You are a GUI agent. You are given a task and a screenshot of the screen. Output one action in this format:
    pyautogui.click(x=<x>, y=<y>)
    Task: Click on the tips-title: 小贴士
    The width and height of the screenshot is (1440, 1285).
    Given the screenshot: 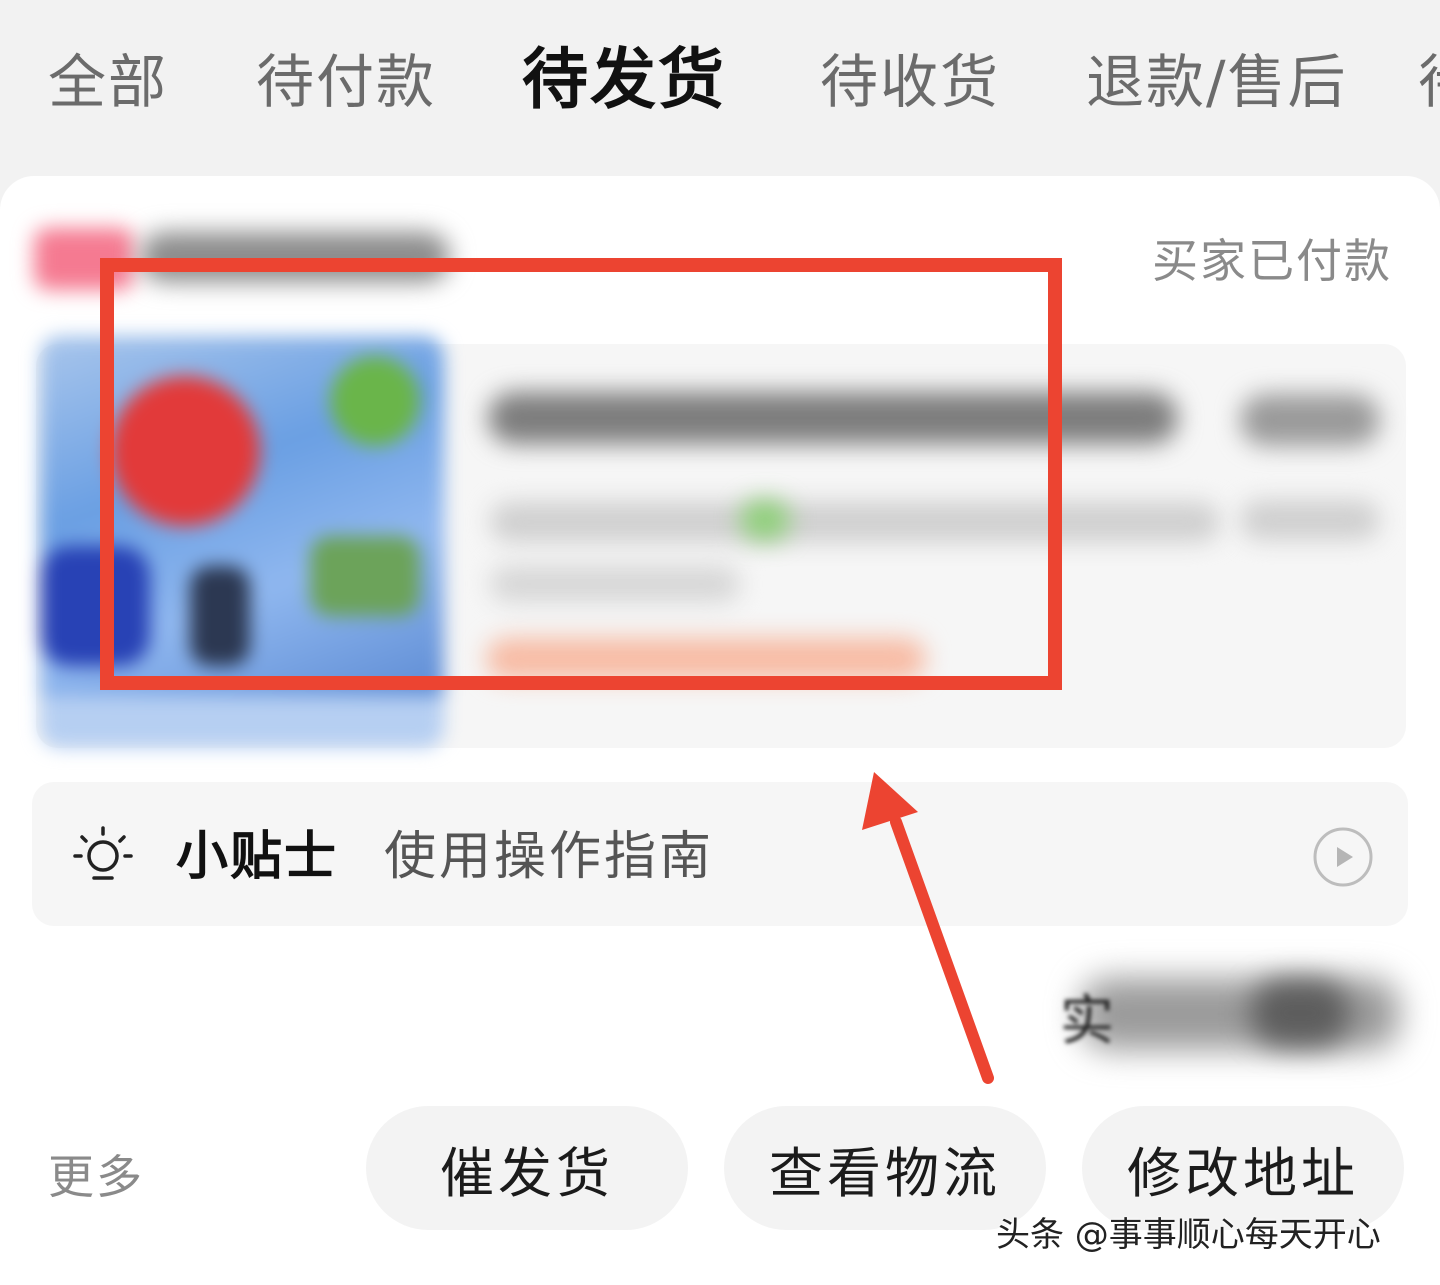 What is the action you would take?
    pyautogui.click(x=257, y=857)
    